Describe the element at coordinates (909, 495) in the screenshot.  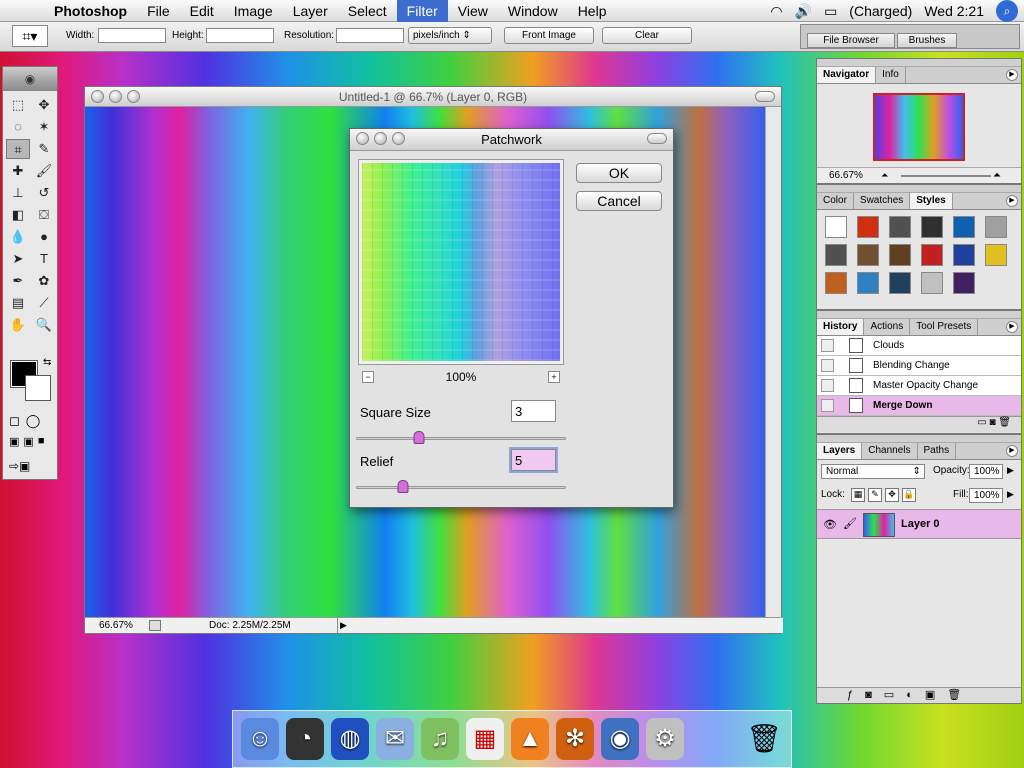
I see `lock-all-icon: 🔒` at that location.